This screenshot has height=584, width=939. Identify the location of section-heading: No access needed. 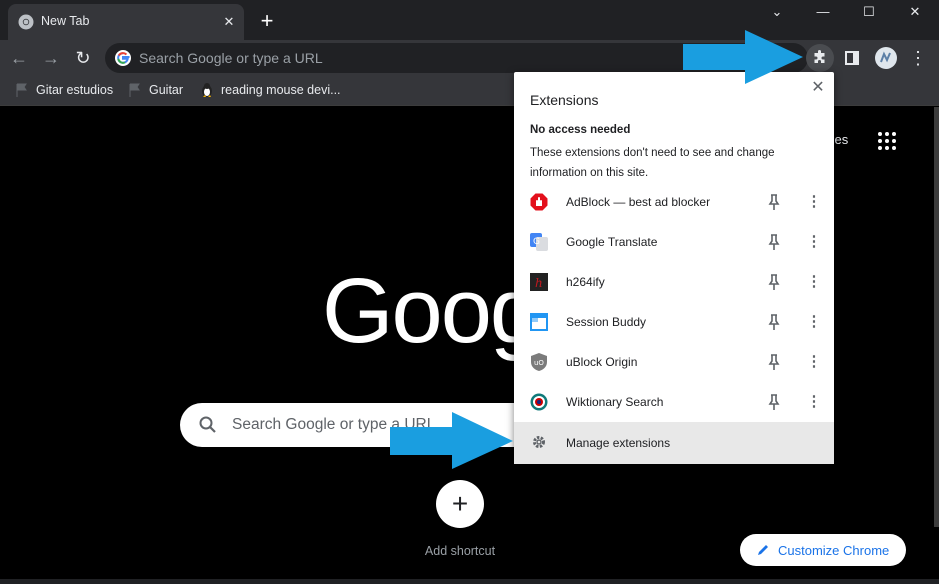
(580, 130).